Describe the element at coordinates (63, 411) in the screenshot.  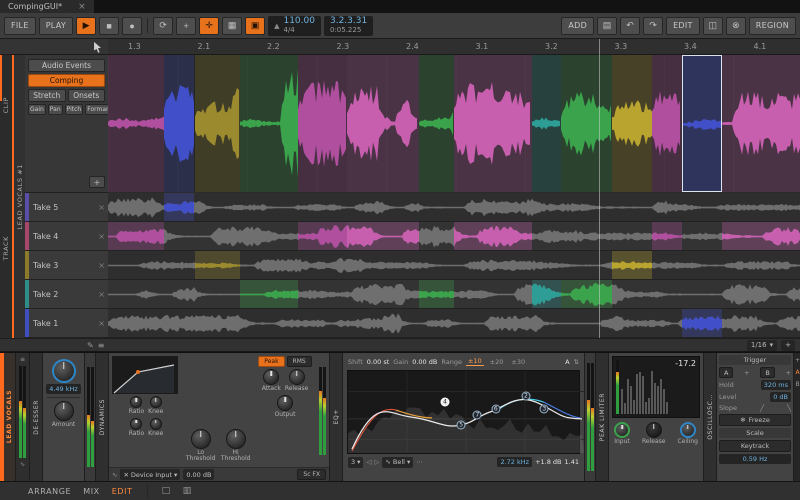
I see `de-esser-amount-knob` at that location.